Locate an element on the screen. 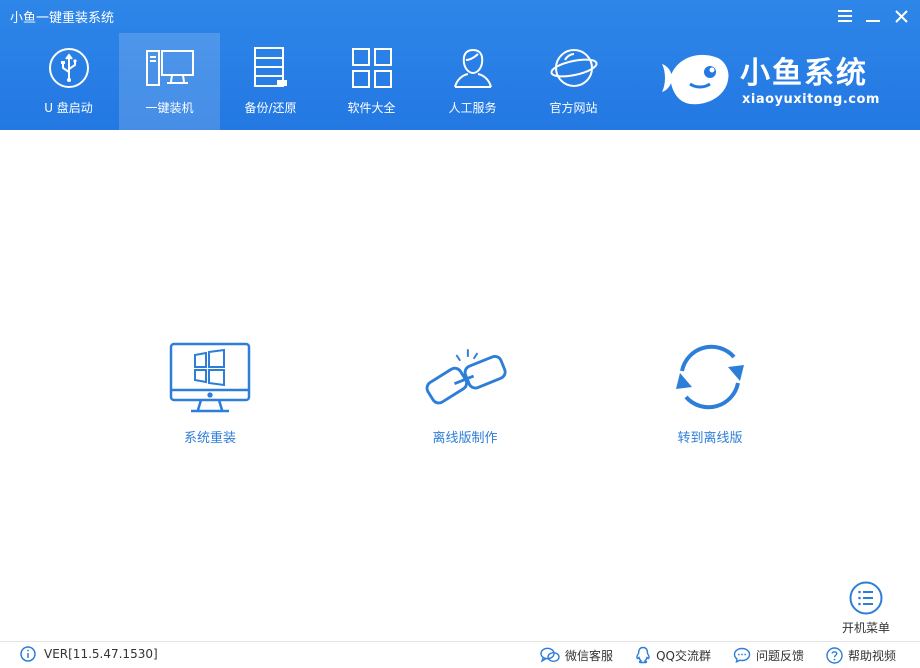 The height and width of the screenshot is (668, 920). switch-offline-button: 转到离线版 is located at coordinates (710, 390).